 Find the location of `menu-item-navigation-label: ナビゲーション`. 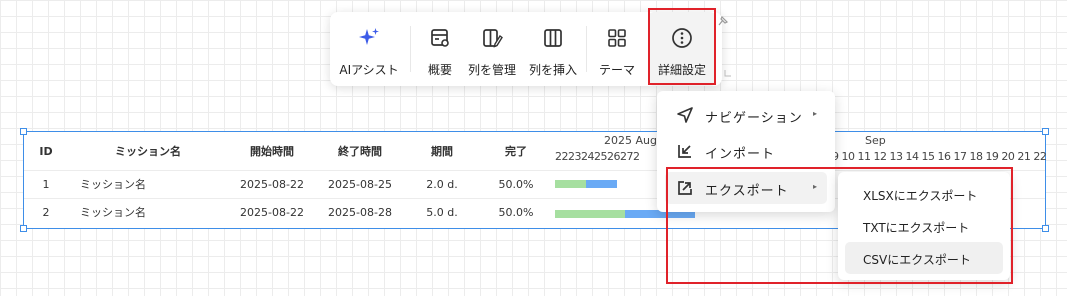

menu-item-navigation-label: ナビゲーション is located at coordinates (754, 118).